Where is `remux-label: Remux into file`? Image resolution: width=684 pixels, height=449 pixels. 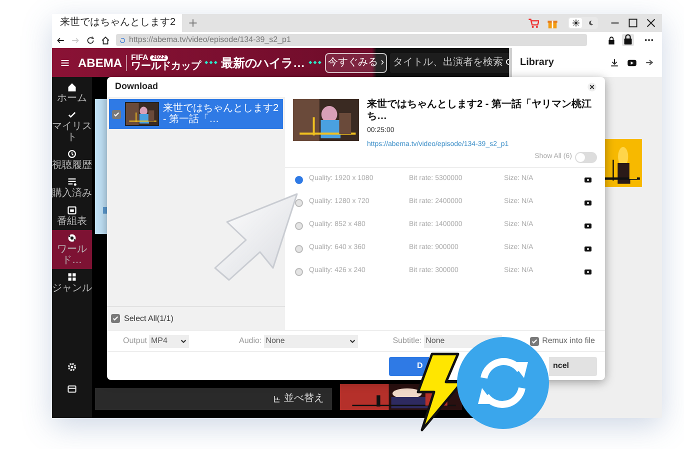
remux-label: Remux into file is located at coordinates (568, 341).